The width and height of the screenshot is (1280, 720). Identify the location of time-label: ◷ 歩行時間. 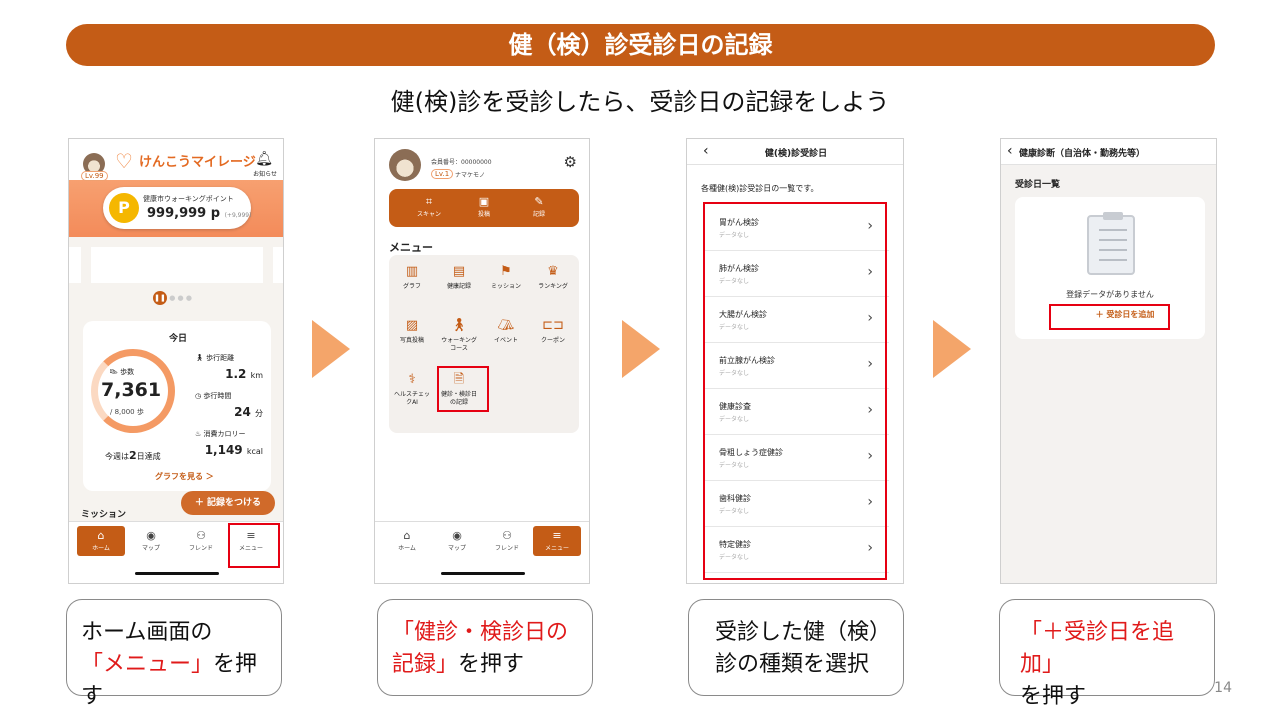
(213, 396).